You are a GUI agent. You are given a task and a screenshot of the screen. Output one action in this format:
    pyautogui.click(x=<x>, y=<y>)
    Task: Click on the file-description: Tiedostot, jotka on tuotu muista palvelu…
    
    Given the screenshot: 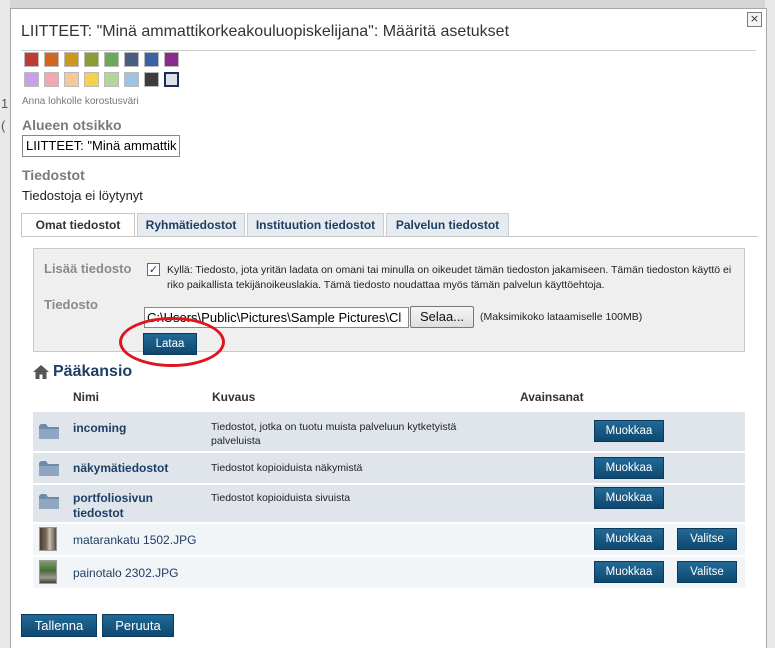 What is the action you would take?
    pyautogui.click(x=334, y=434)
    